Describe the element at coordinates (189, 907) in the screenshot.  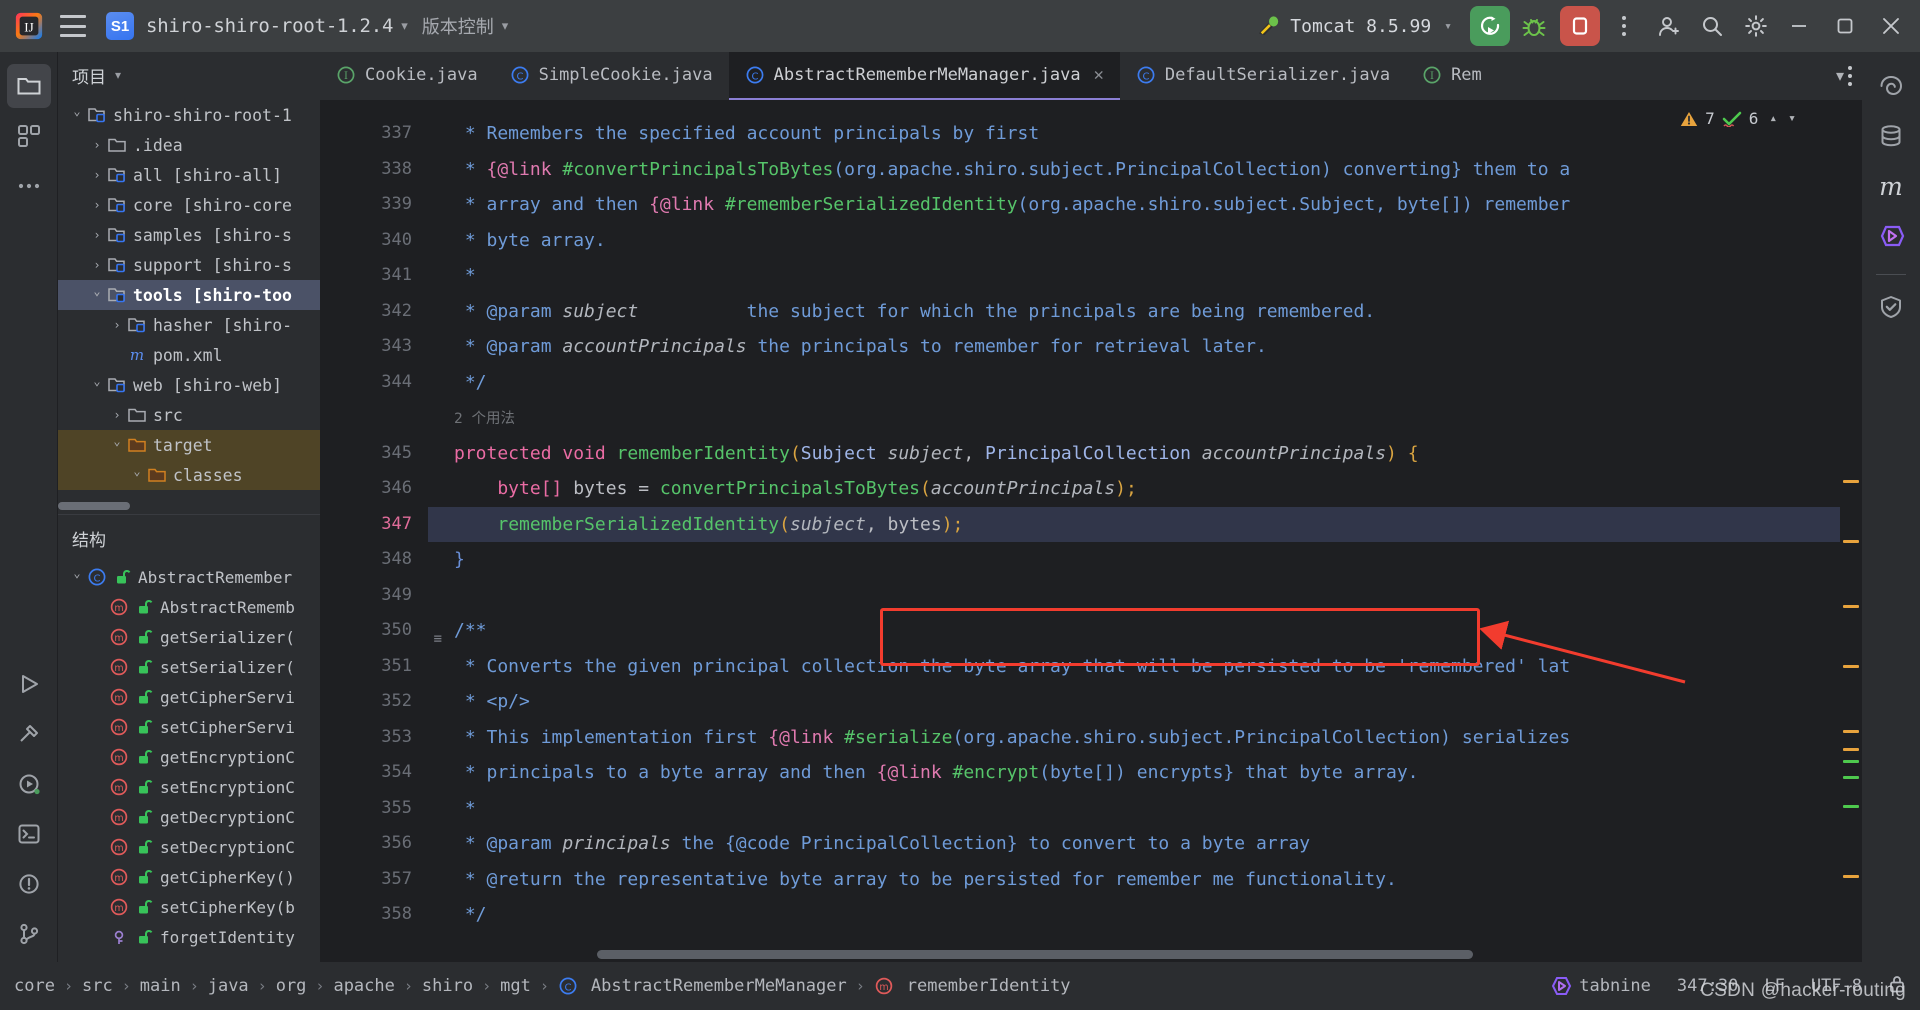
I see `structure-tree-item: m setCipherKey(b` at that location.